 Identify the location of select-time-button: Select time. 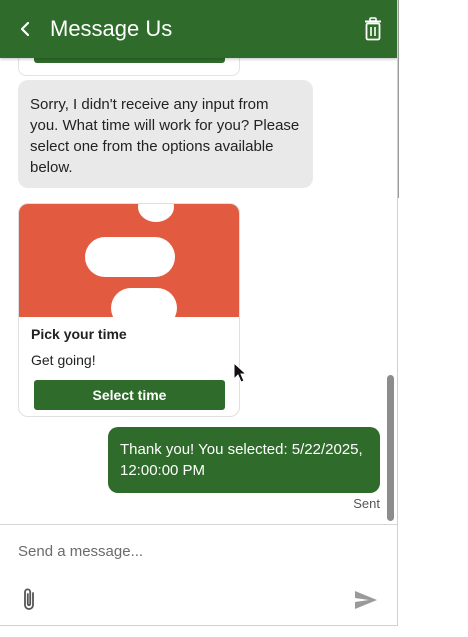
(129, 395).